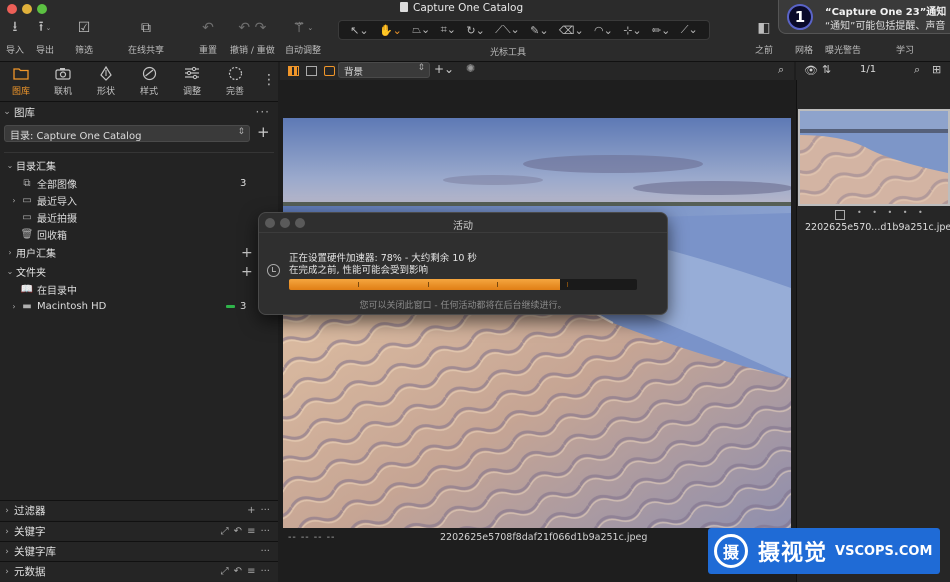 This screenshot has height=582, width=950. What do you see at coordinates (10, 165) in the screenshot?
I see `chevron-down-icon: ⌄` at bounding box center [10, 165].